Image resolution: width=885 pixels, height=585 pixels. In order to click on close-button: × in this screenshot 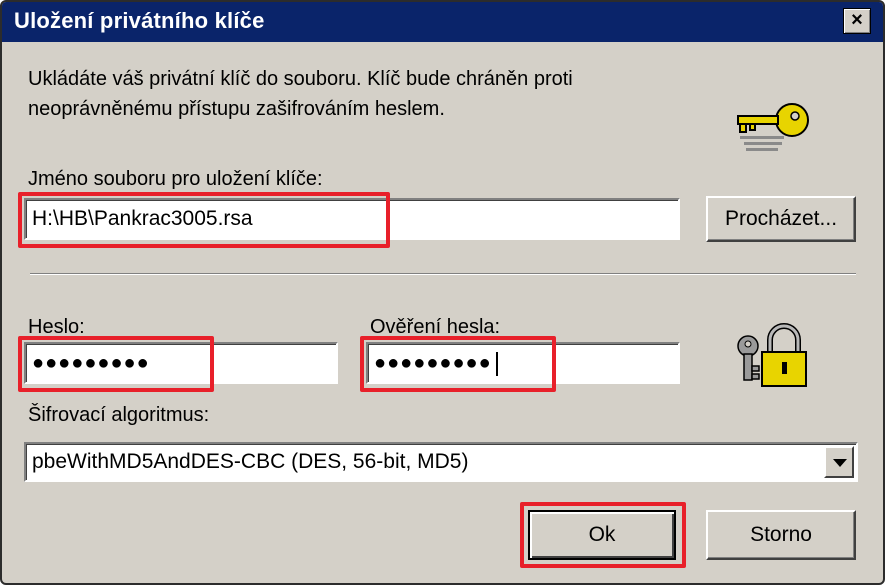, I will do `click(857, 21)`.